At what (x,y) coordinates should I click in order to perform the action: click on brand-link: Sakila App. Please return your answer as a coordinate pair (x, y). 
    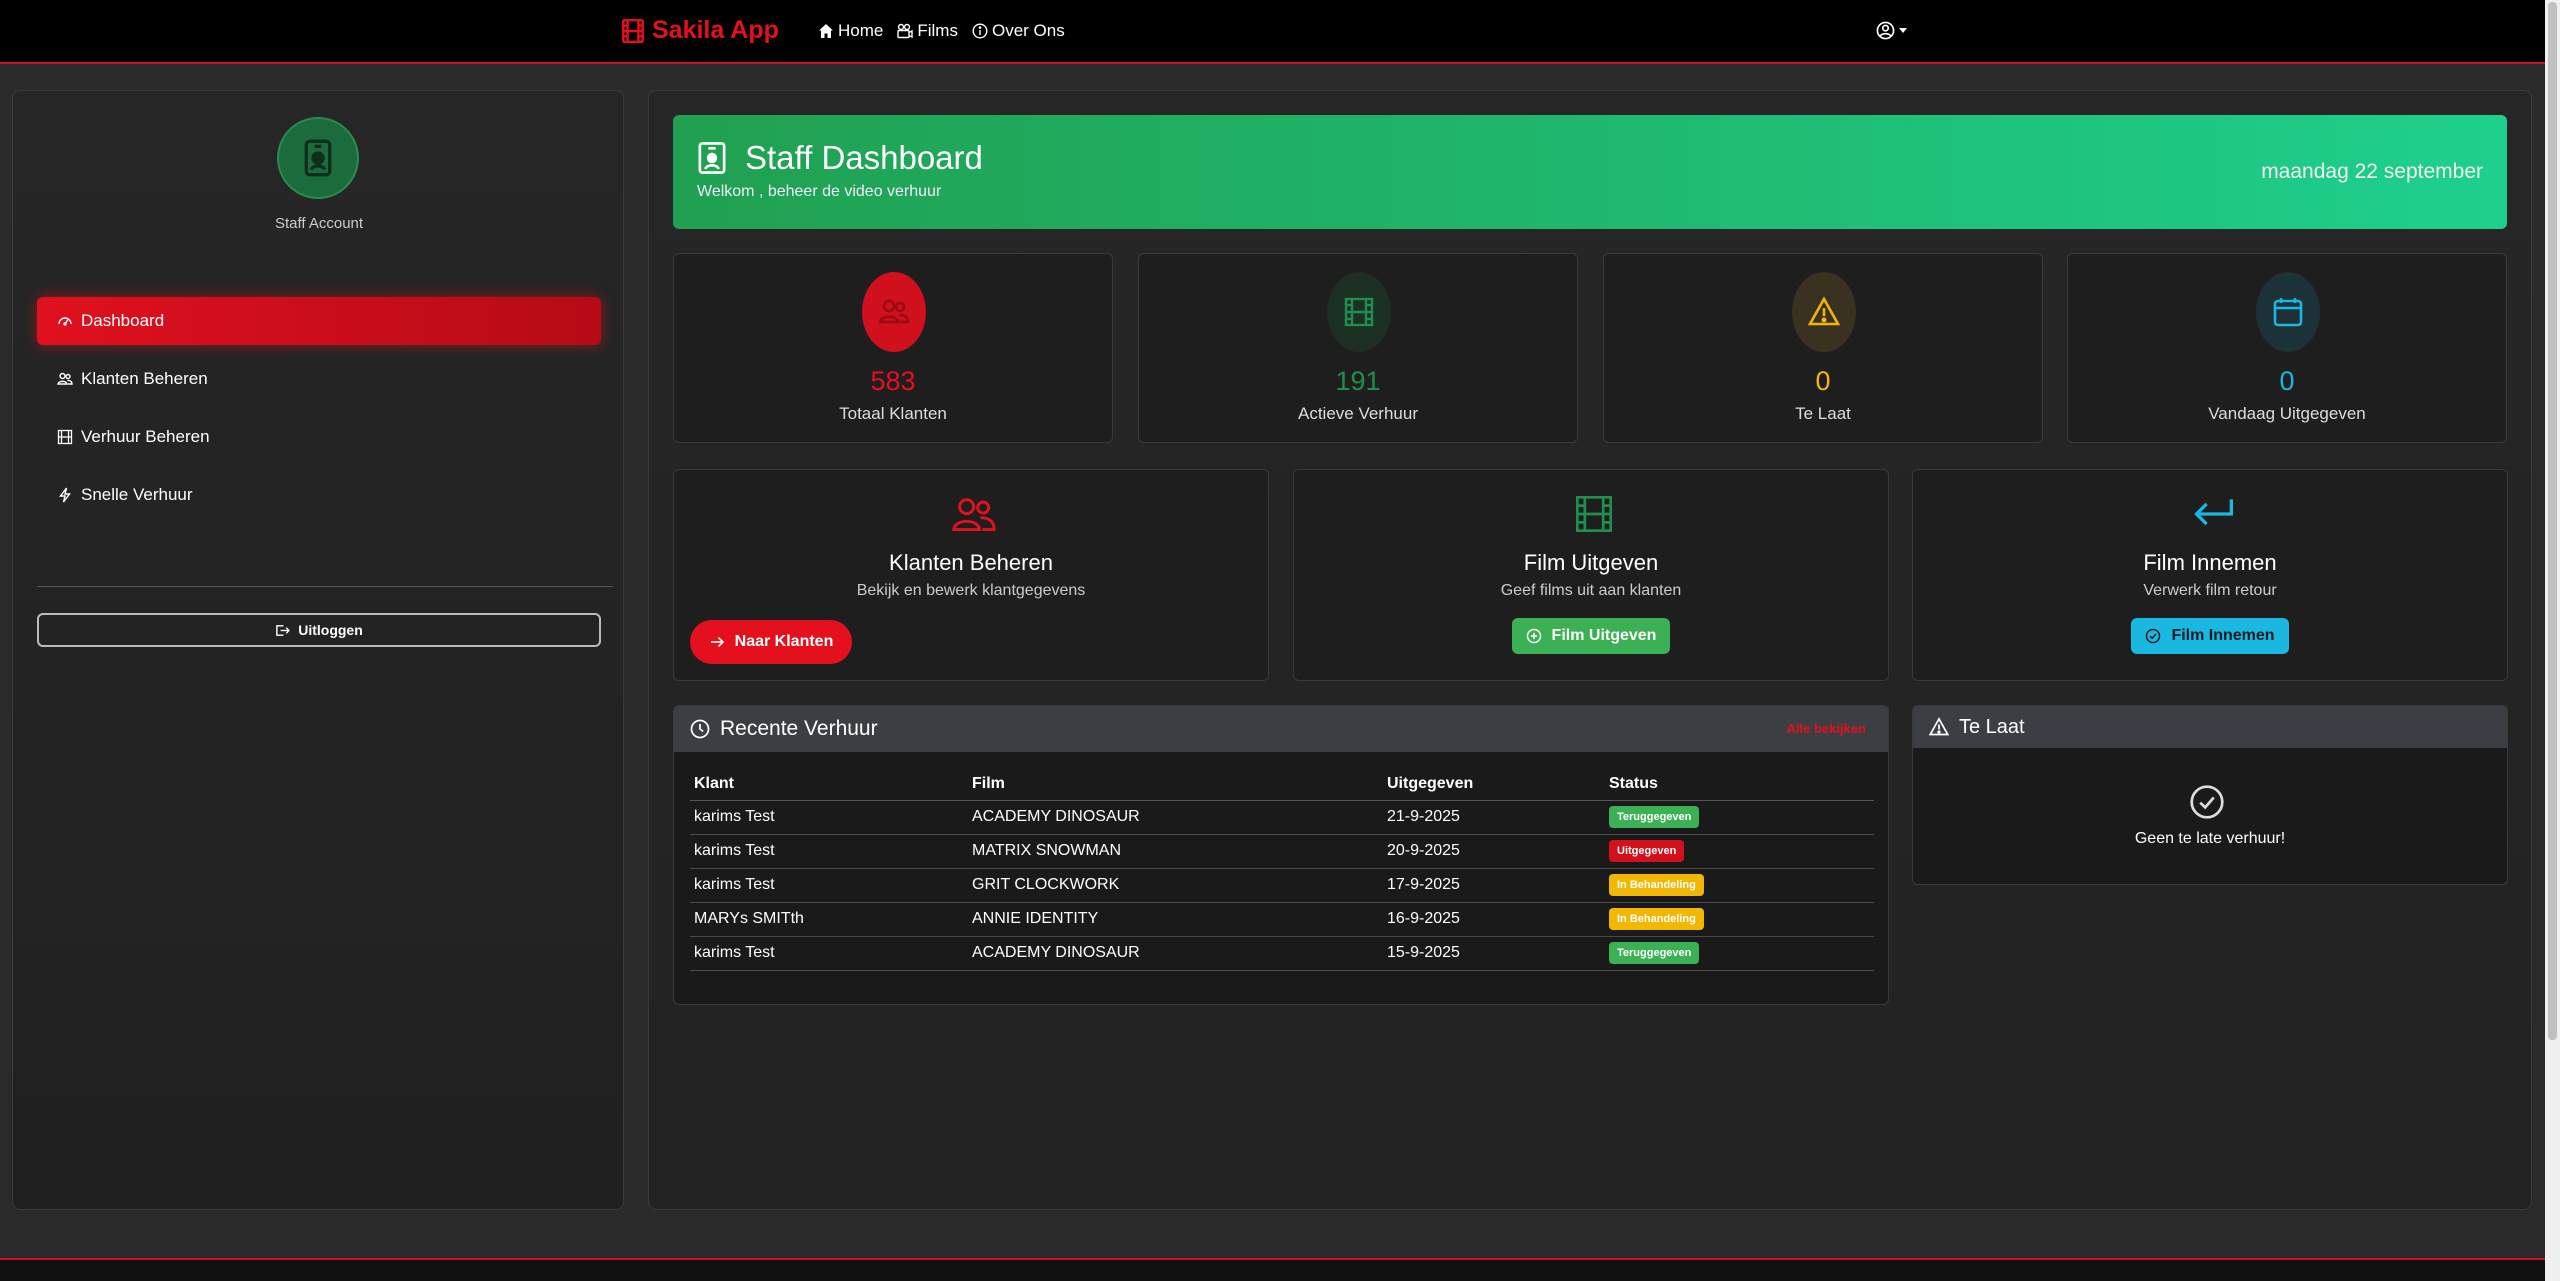
    Looking at the image, I should click on (699, 30).